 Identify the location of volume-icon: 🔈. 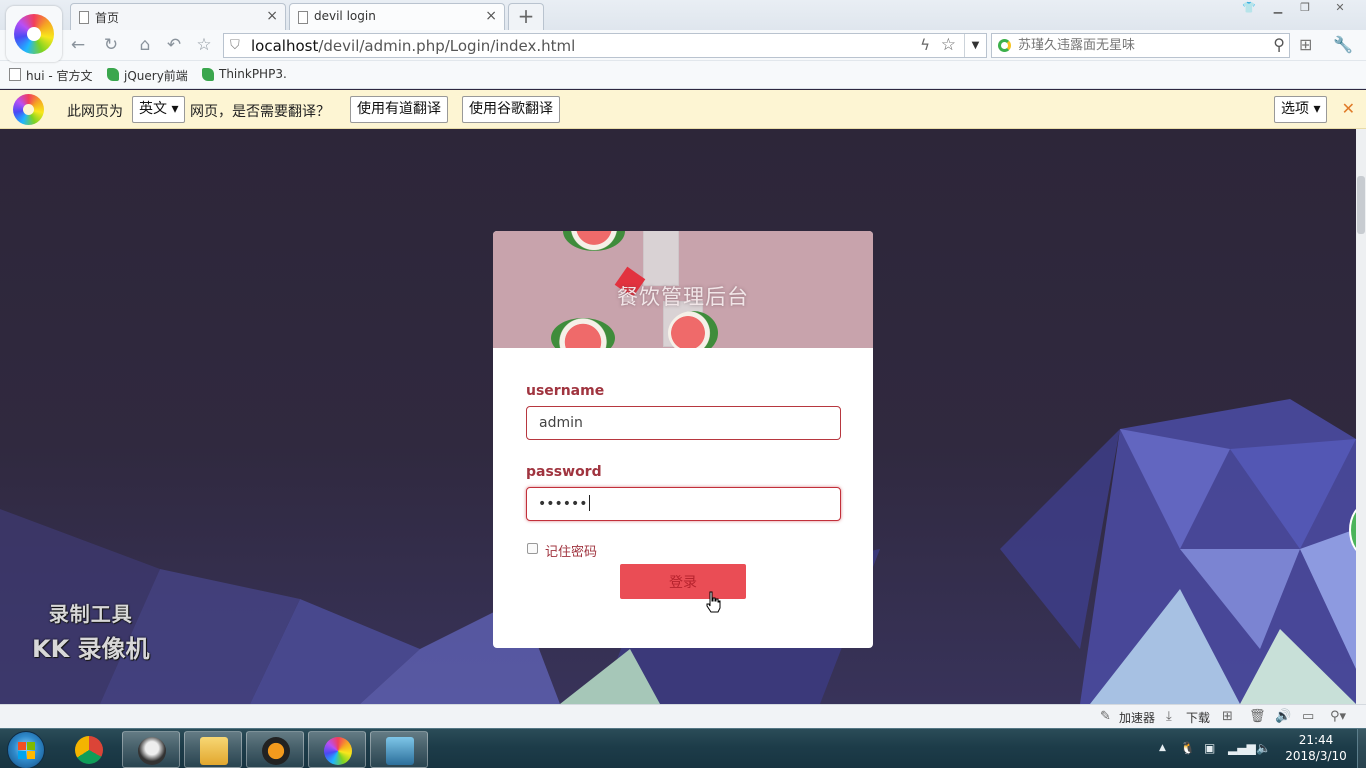
(1263, 748).